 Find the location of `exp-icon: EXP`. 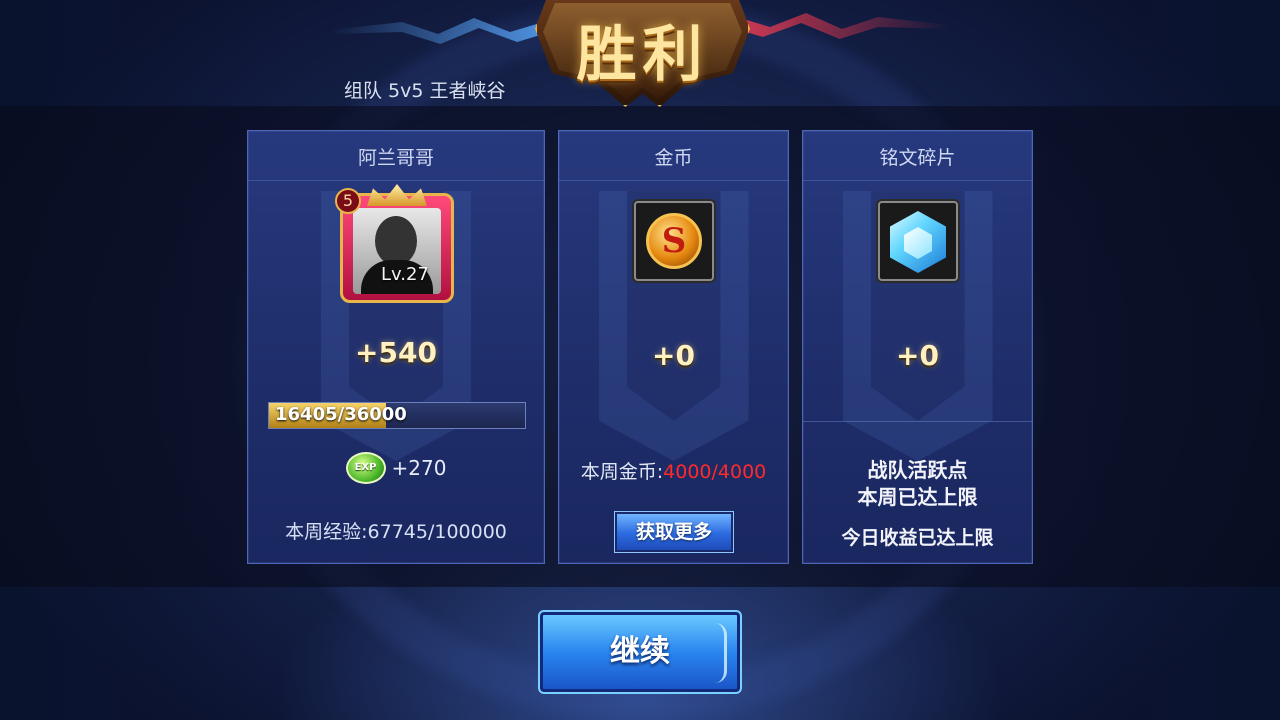

exp-icon: EXP is located at coordinates (365, 468).